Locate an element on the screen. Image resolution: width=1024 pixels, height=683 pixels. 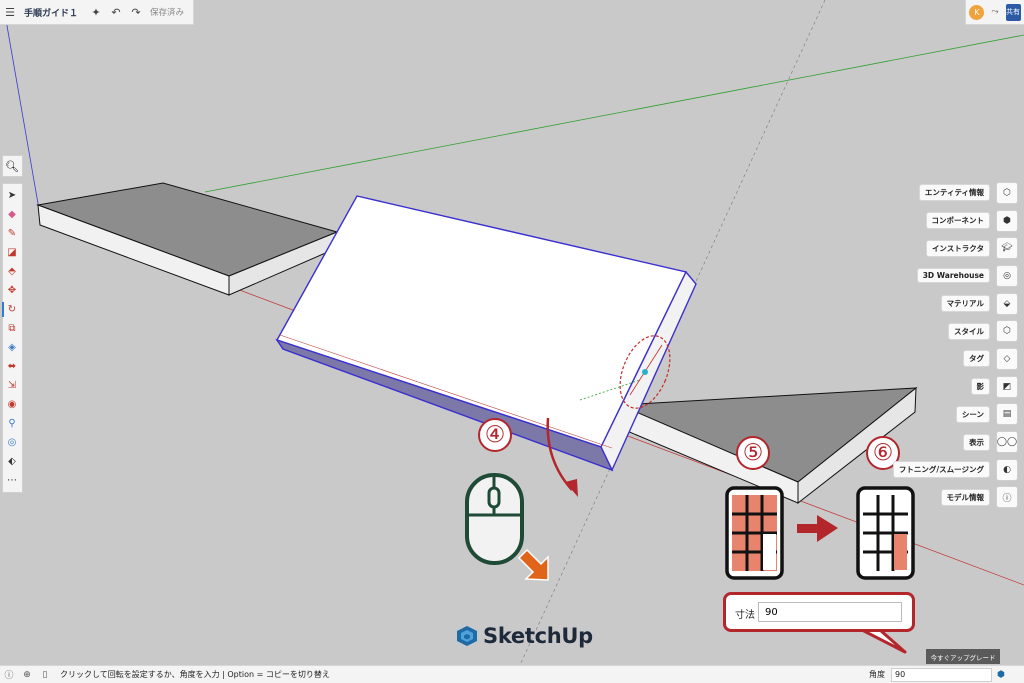
eraser-tool-icon: ◆ is located at coordinates (12, 214).